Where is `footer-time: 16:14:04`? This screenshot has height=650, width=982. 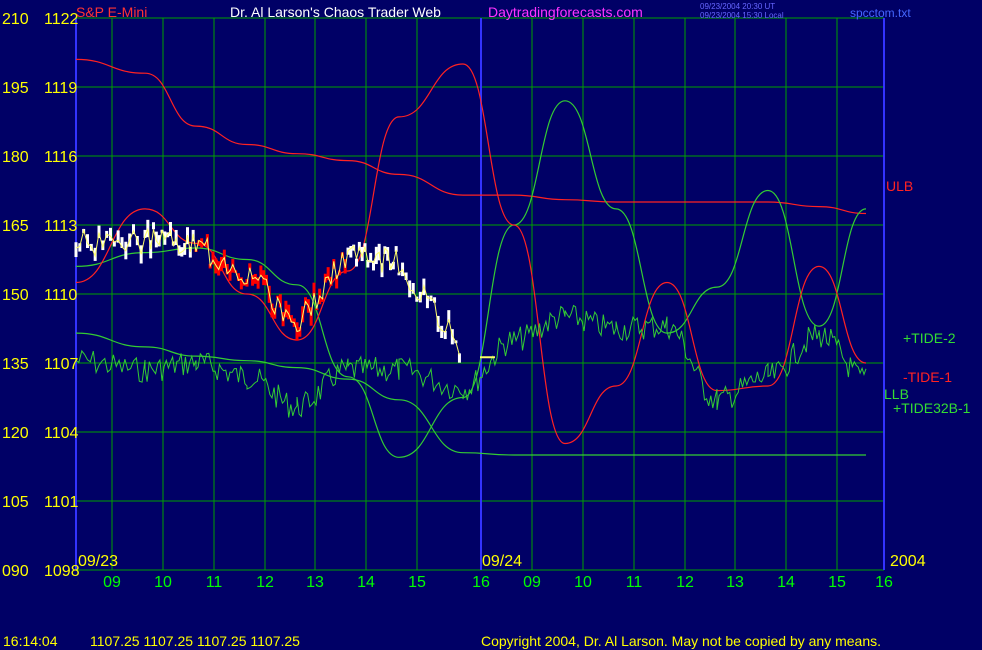
footer-time: 16:14:04 is located at coordinates (30, 641).